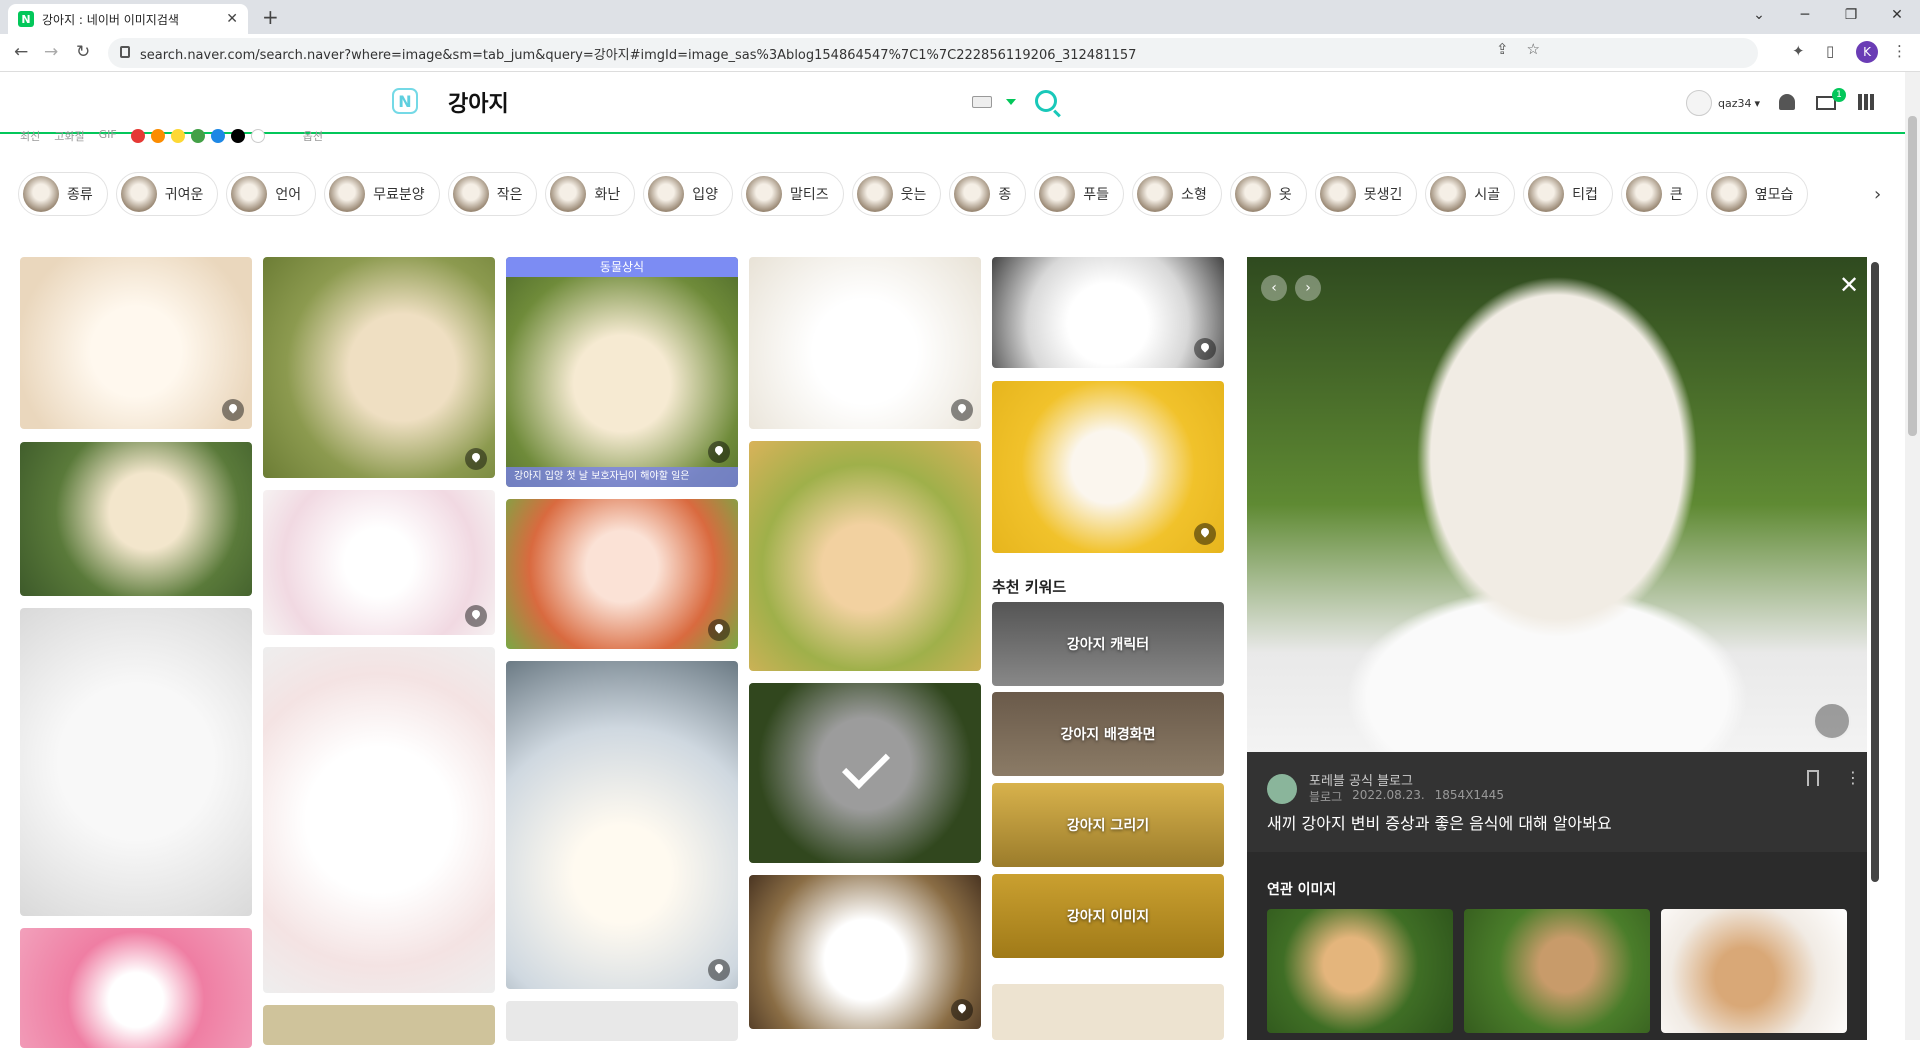  What do you see at coordinates (1851, 15) in the screenshot?
I see `restore-icon: ❐` at bounding box center [1851, 15].